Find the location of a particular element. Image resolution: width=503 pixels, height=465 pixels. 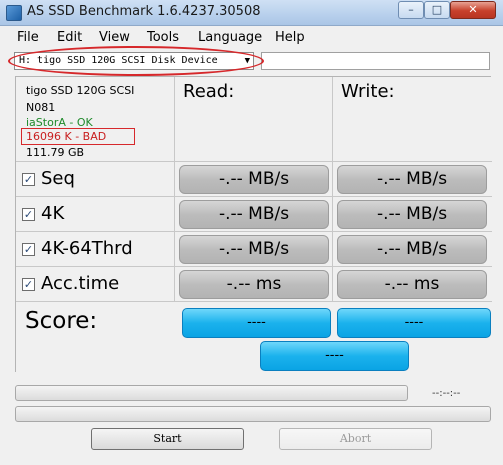

minimize-button: – is located at coordinates (411, 10).